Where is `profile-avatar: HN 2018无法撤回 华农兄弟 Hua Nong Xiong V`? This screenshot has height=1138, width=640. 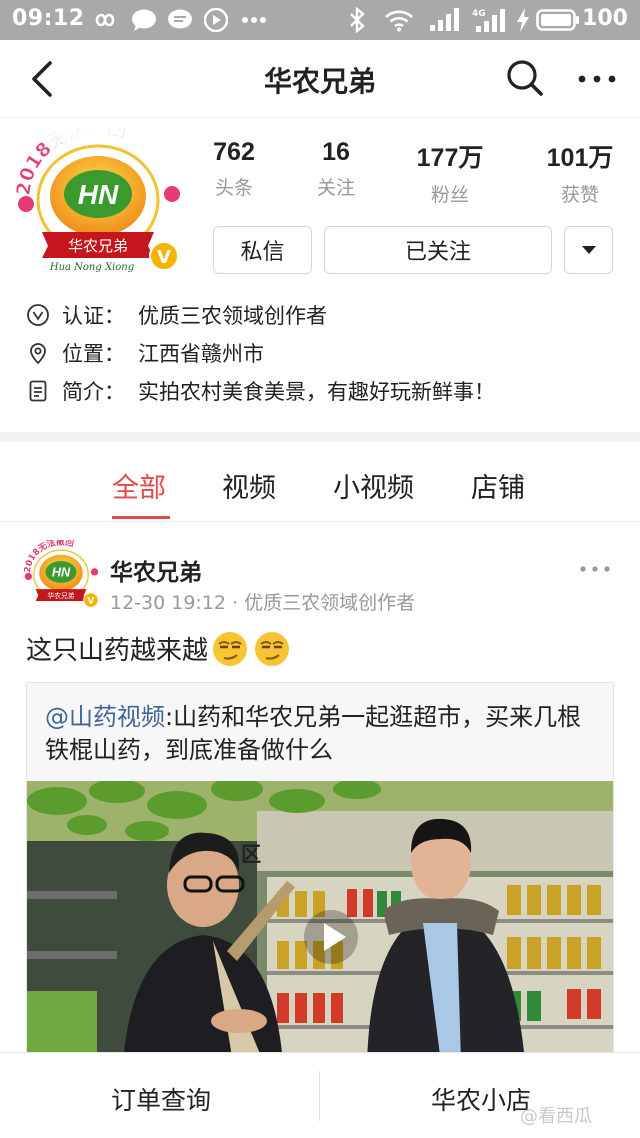 profile-avatar: HN 2018无法撤回 华农兄弟 Hua Nong Xiong V is located at coordinates (98, 196).